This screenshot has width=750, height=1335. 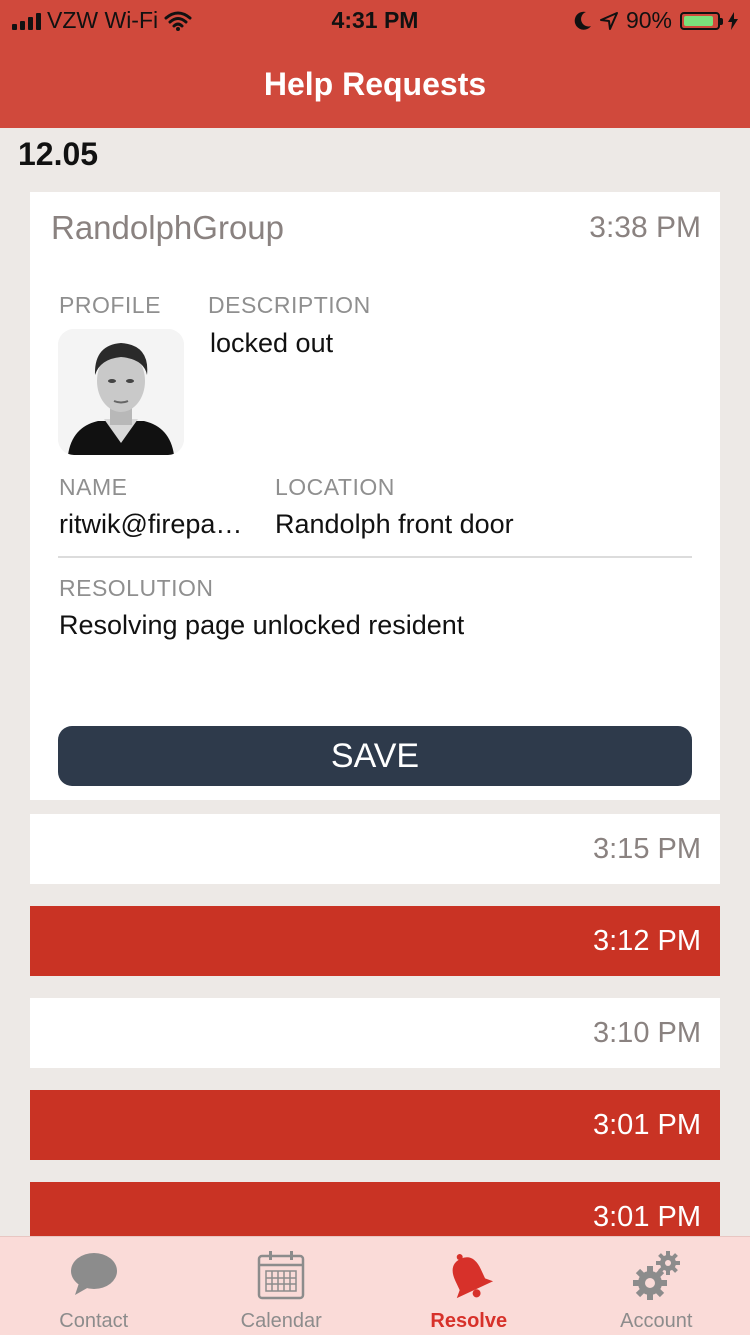 What do you see at coordinates (649, 20) in the screenshot?
I see `battery-percent: 90%` at bounding box center [649, 20].